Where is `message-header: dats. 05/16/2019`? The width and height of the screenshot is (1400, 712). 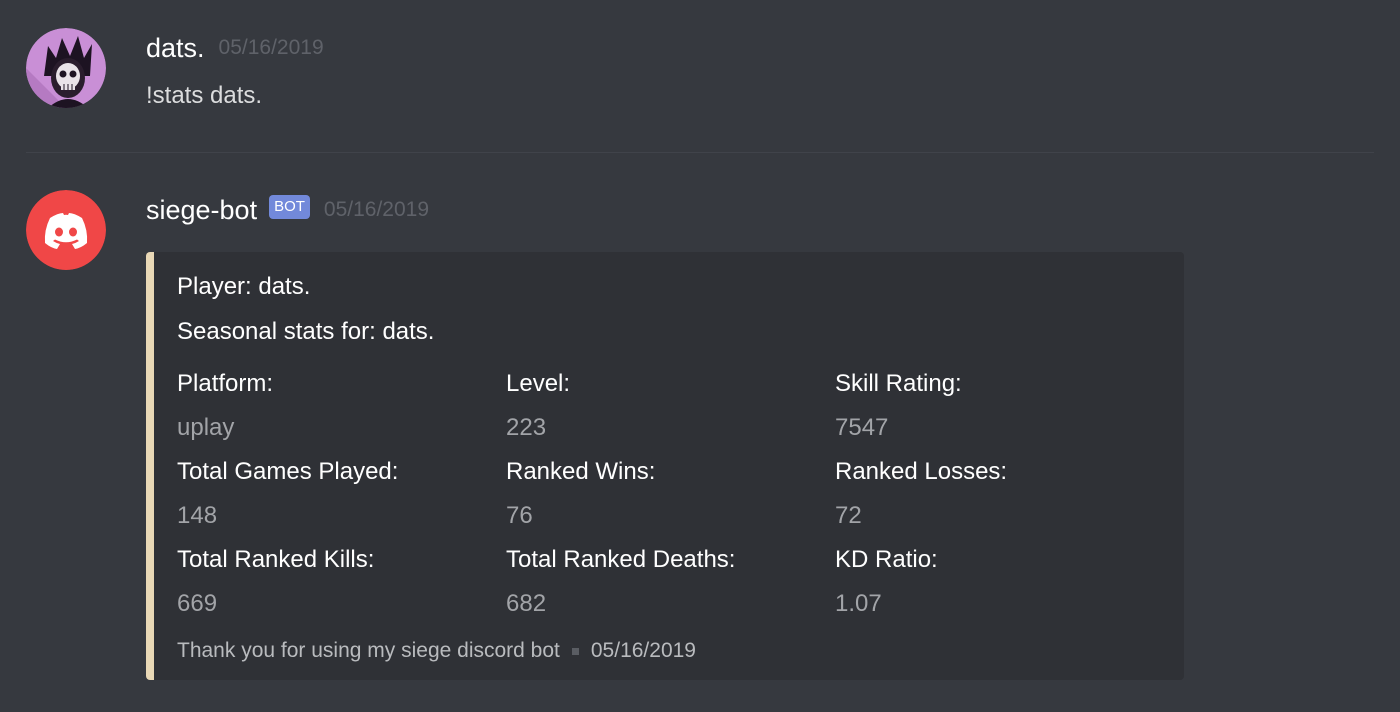
message-header: dats. 05/16/2019 is located at coordinates (235, 48).